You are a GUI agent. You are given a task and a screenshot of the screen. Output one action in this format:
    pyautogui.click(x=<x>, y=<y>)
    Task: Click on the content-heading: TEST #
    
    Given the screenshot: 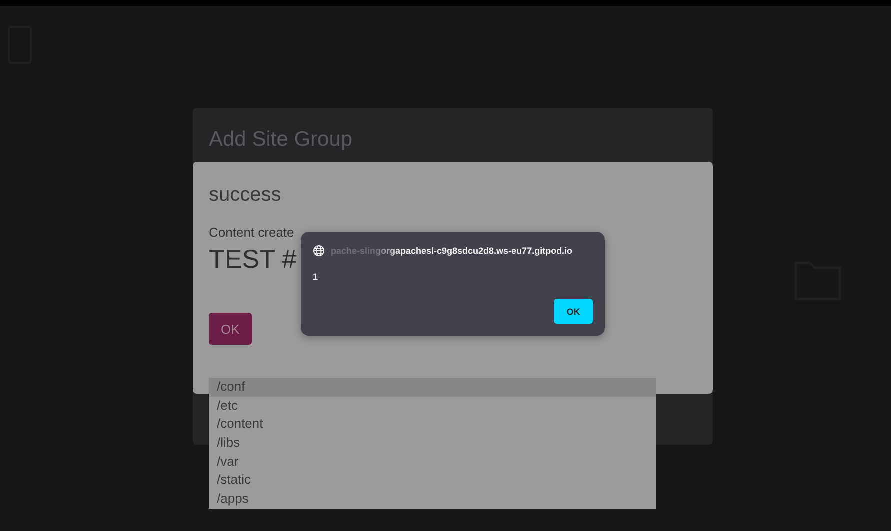 What is the action you would take?
    pyautogui.click(x=253, y=259)
    